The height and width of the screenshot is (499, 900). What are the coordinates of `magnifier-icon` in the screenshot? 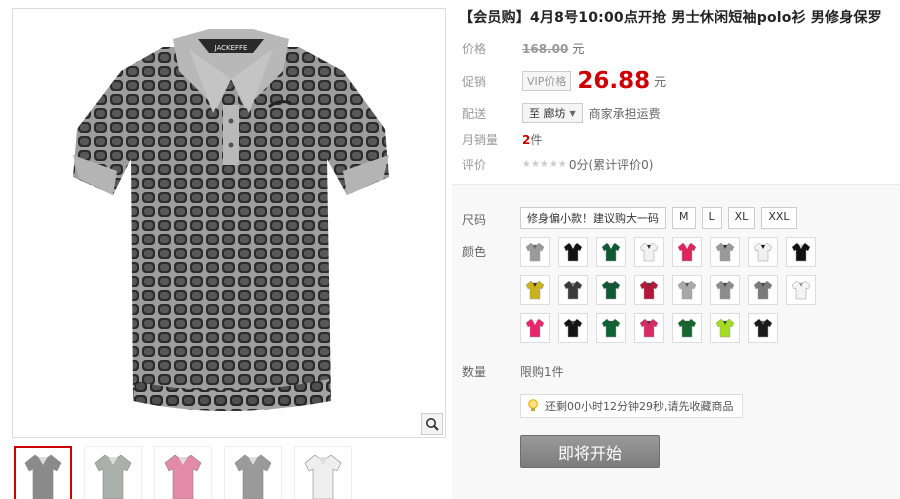 It's located at (432, 424).